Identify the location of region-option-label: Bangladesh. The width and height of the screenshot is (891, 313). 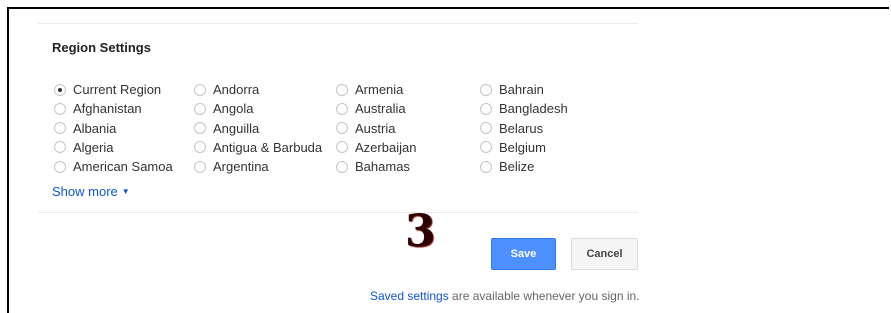
(533, 109).